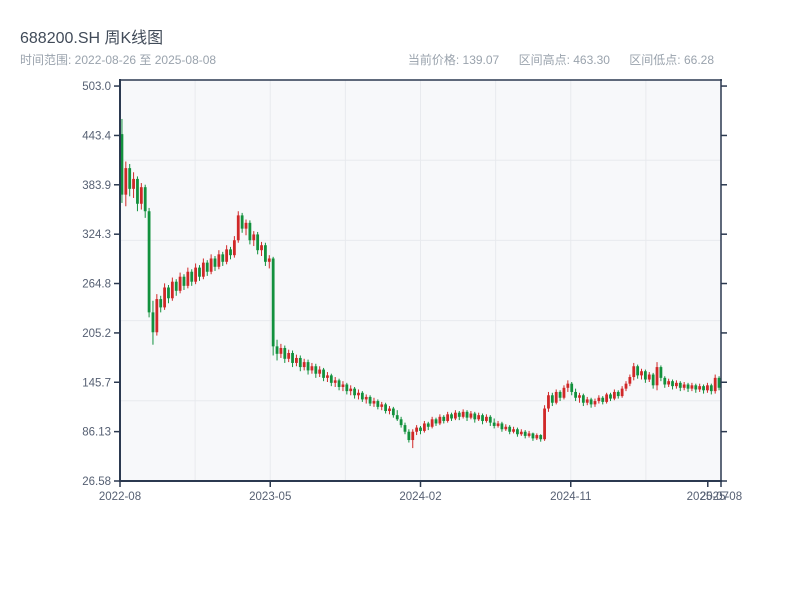  Describe the element at coordinates (96, 482) in the screenshot. I see `y-tick-label: 26.58` at that location.